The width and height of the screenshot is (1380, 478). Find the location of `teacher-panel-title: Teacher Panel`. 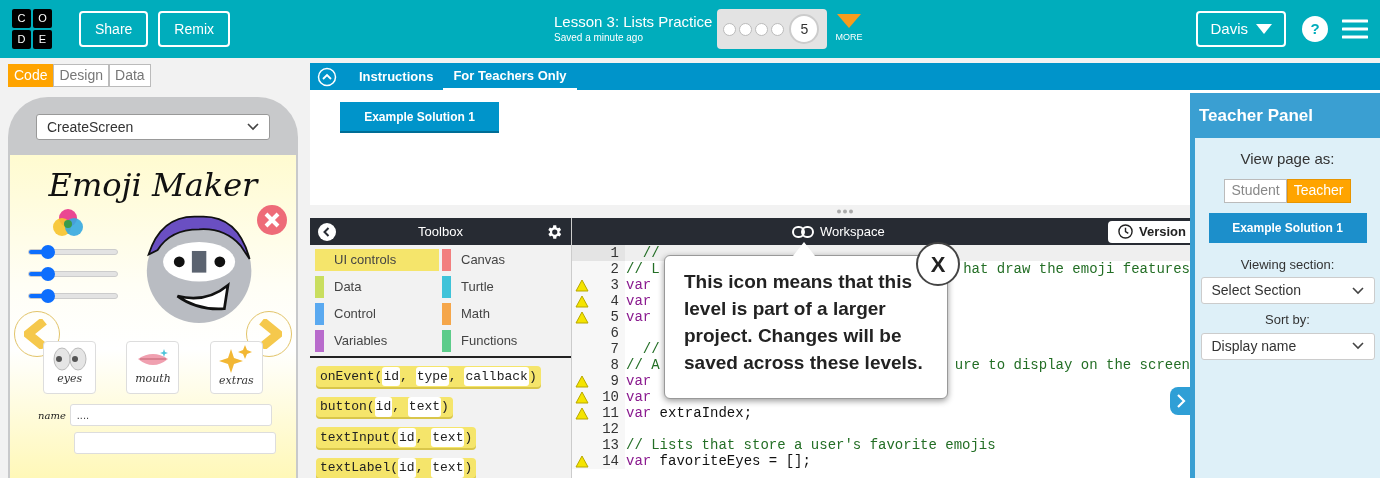

teacher-panel-title: Teacher Panel is located at coordinates (1256, 115).